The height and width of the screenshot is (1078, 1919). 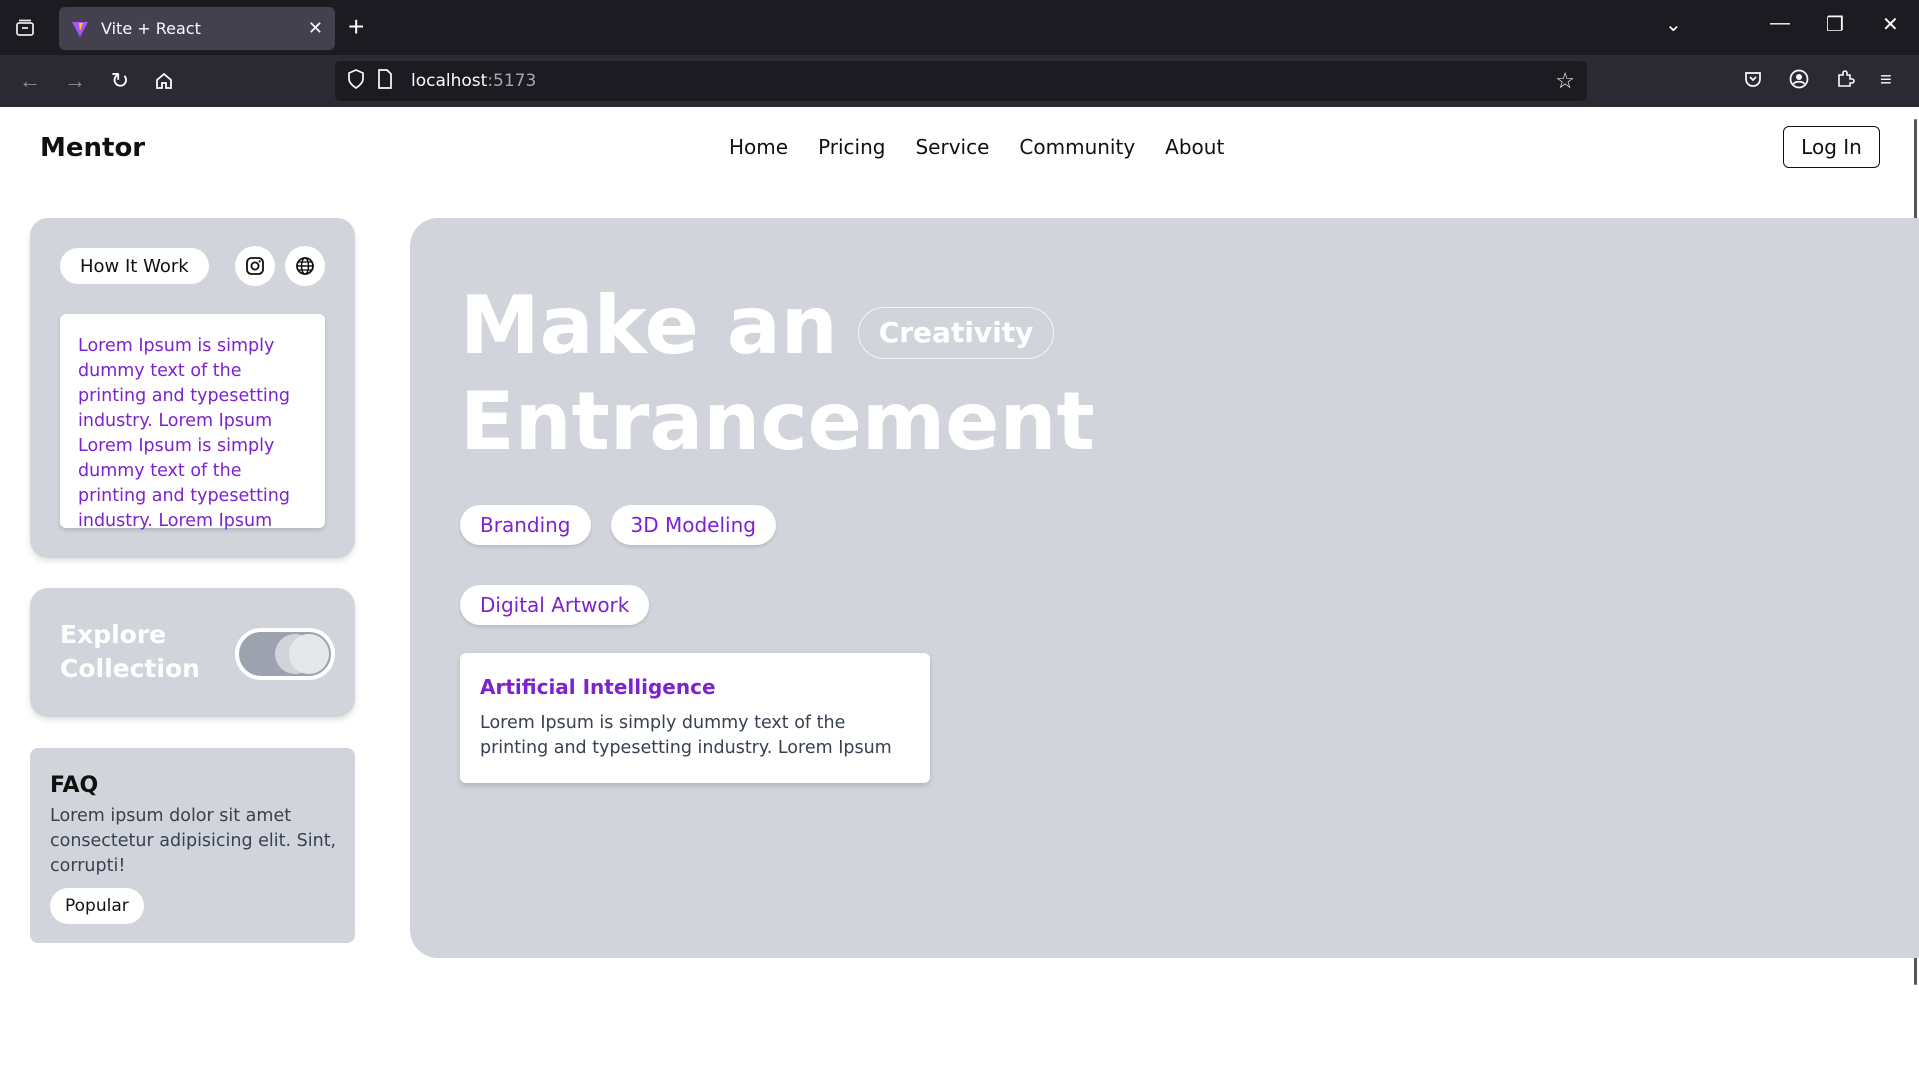 I want to click on menu-icon: ≡, so click(x=1886, y=80).